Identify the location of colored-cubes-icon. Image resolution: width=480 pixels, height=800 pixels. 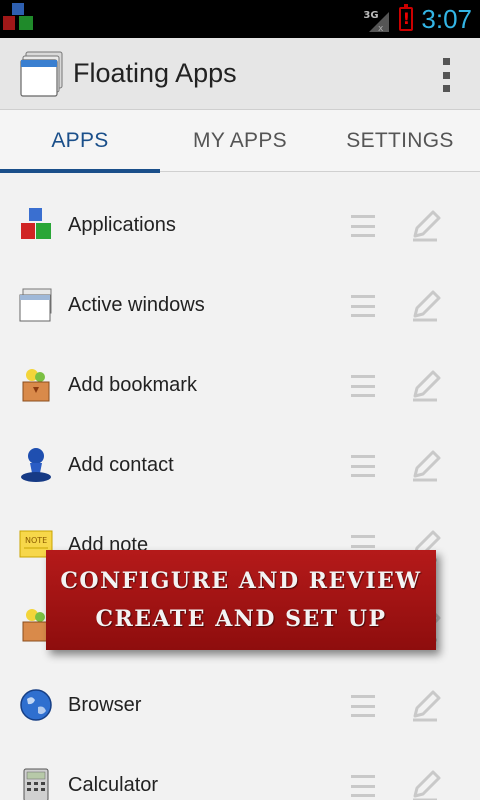
(36, 223).